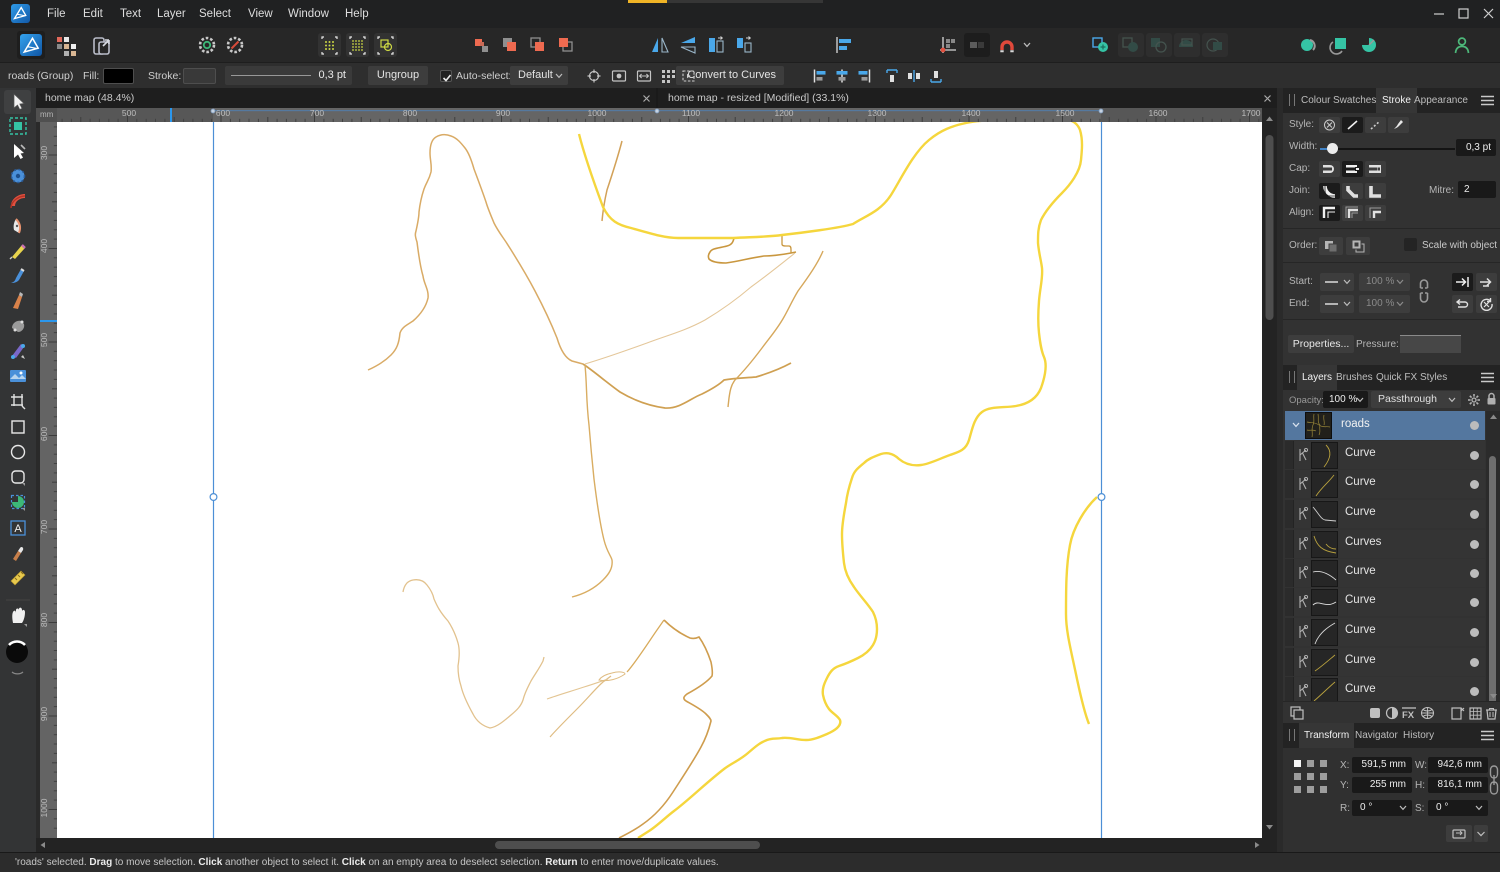  Describe the element at coordinates (877, 113) in the screenshot. I see `svg-text: 1300` at that location.